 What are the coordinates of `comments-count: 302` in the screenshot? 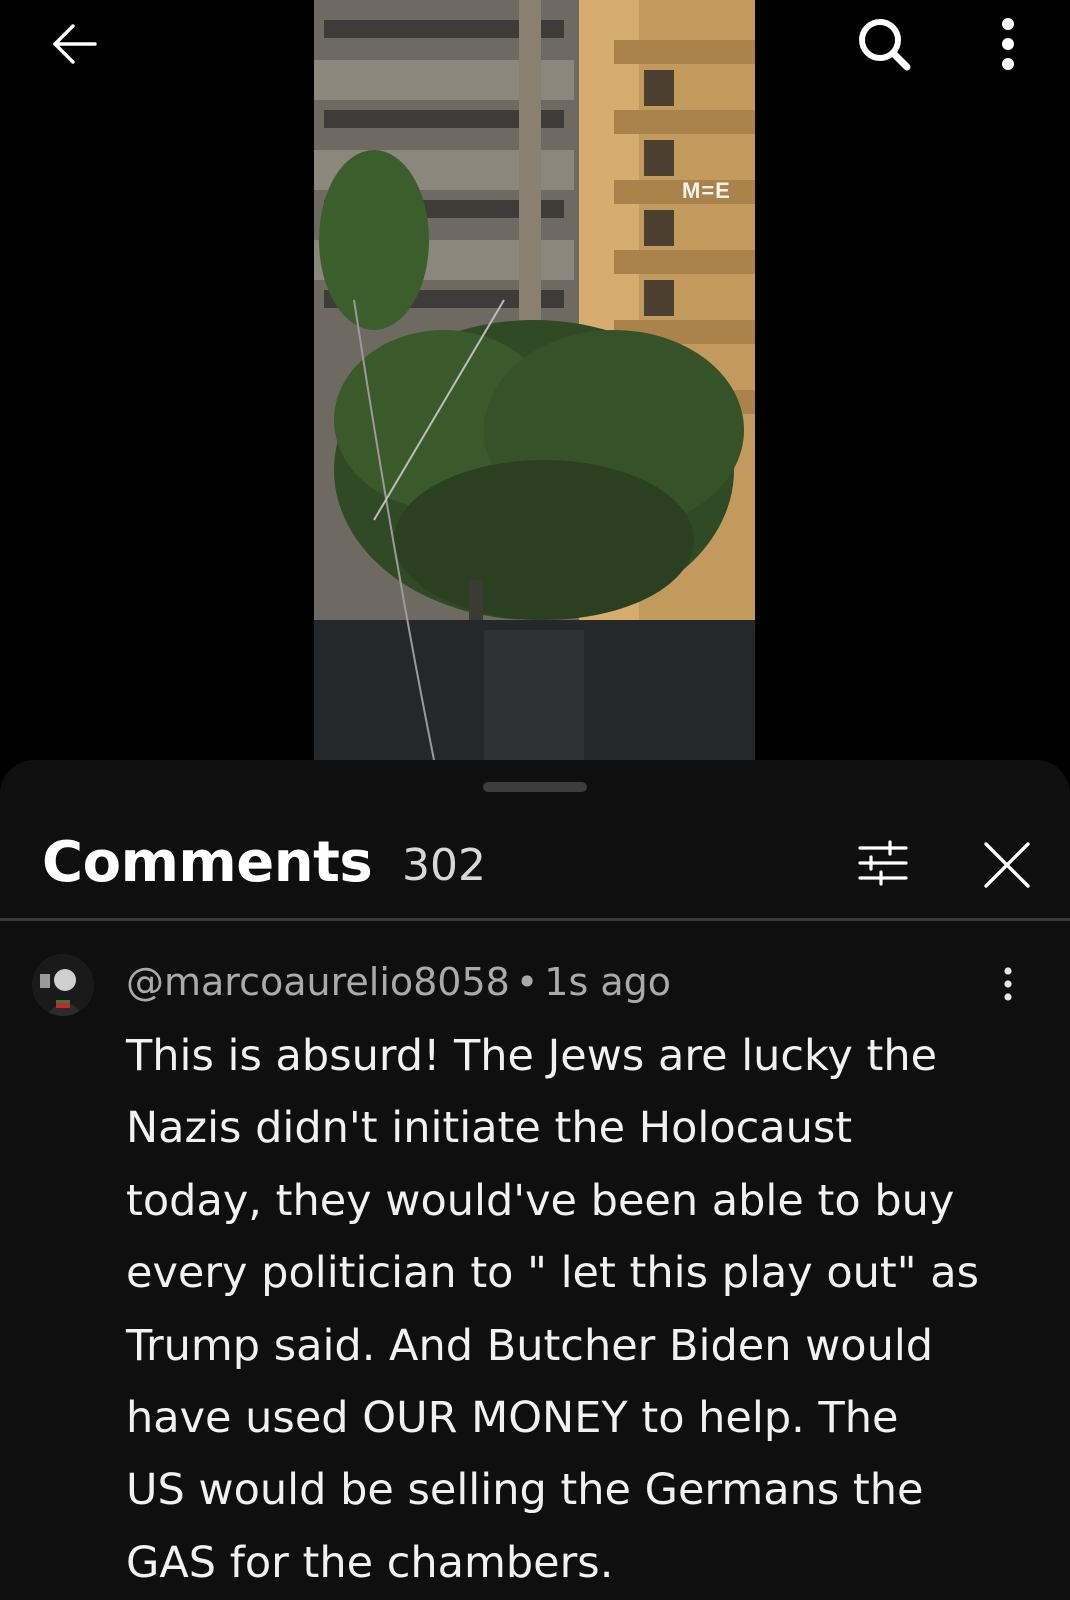 It's located at (444, 865).